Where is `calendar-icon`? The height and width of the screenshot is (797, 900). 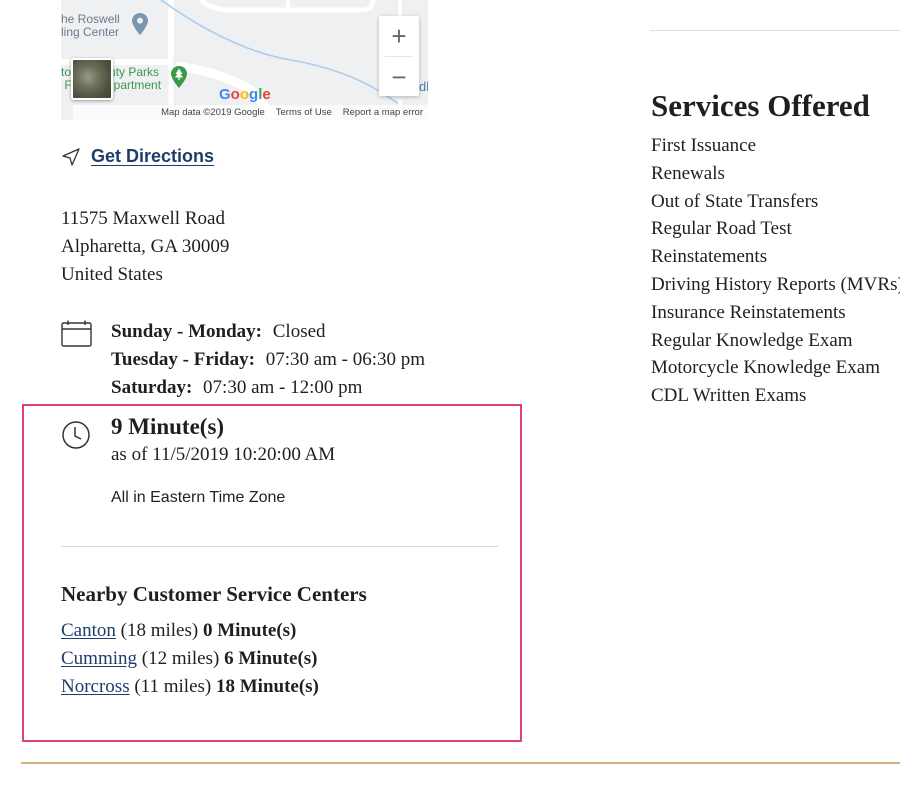
calendar-icon is located at coordinates (76, 333).